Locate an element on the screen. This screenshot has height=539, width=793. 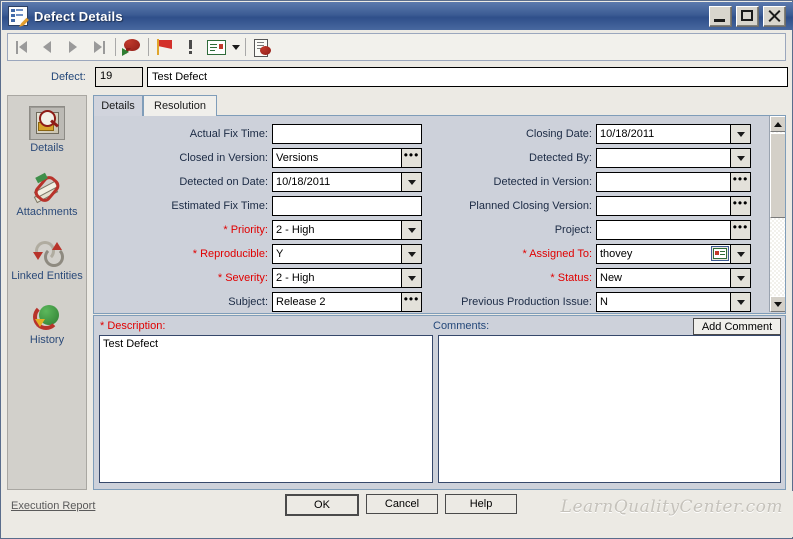
chevron-down-icon is located at coordinates (235, 47).